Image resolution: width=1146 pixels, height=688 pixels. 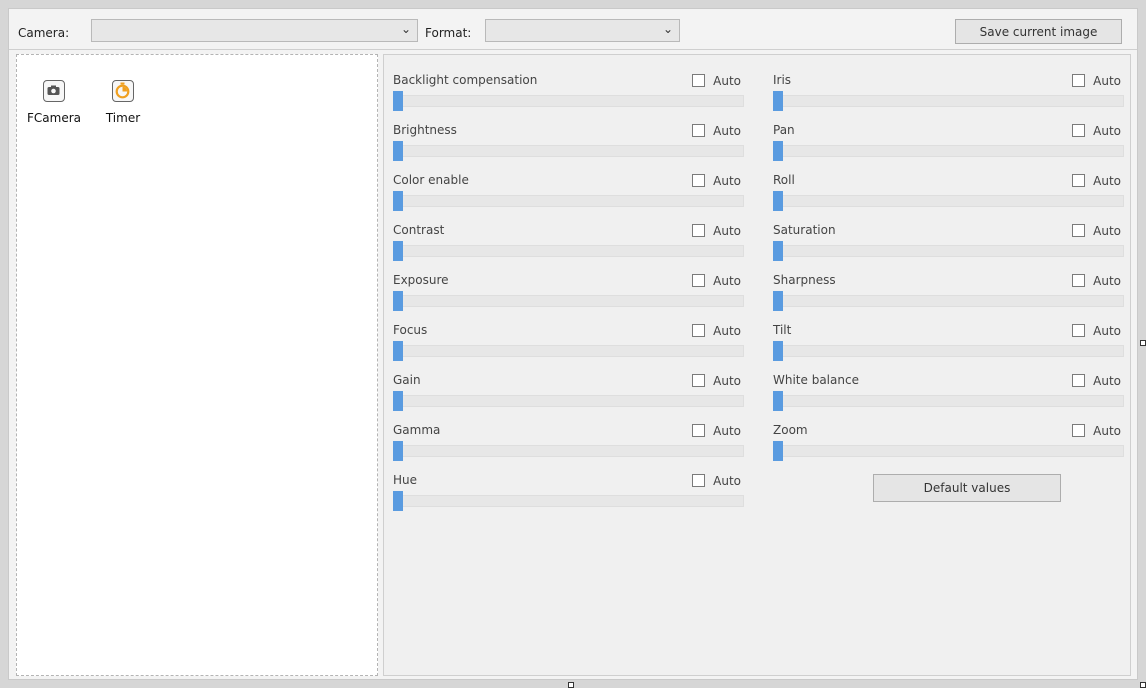 What do you see at coordinates (778, 201) in the screenshot?
I see `slider-thumb-roll` at bounding box center [778, 201].